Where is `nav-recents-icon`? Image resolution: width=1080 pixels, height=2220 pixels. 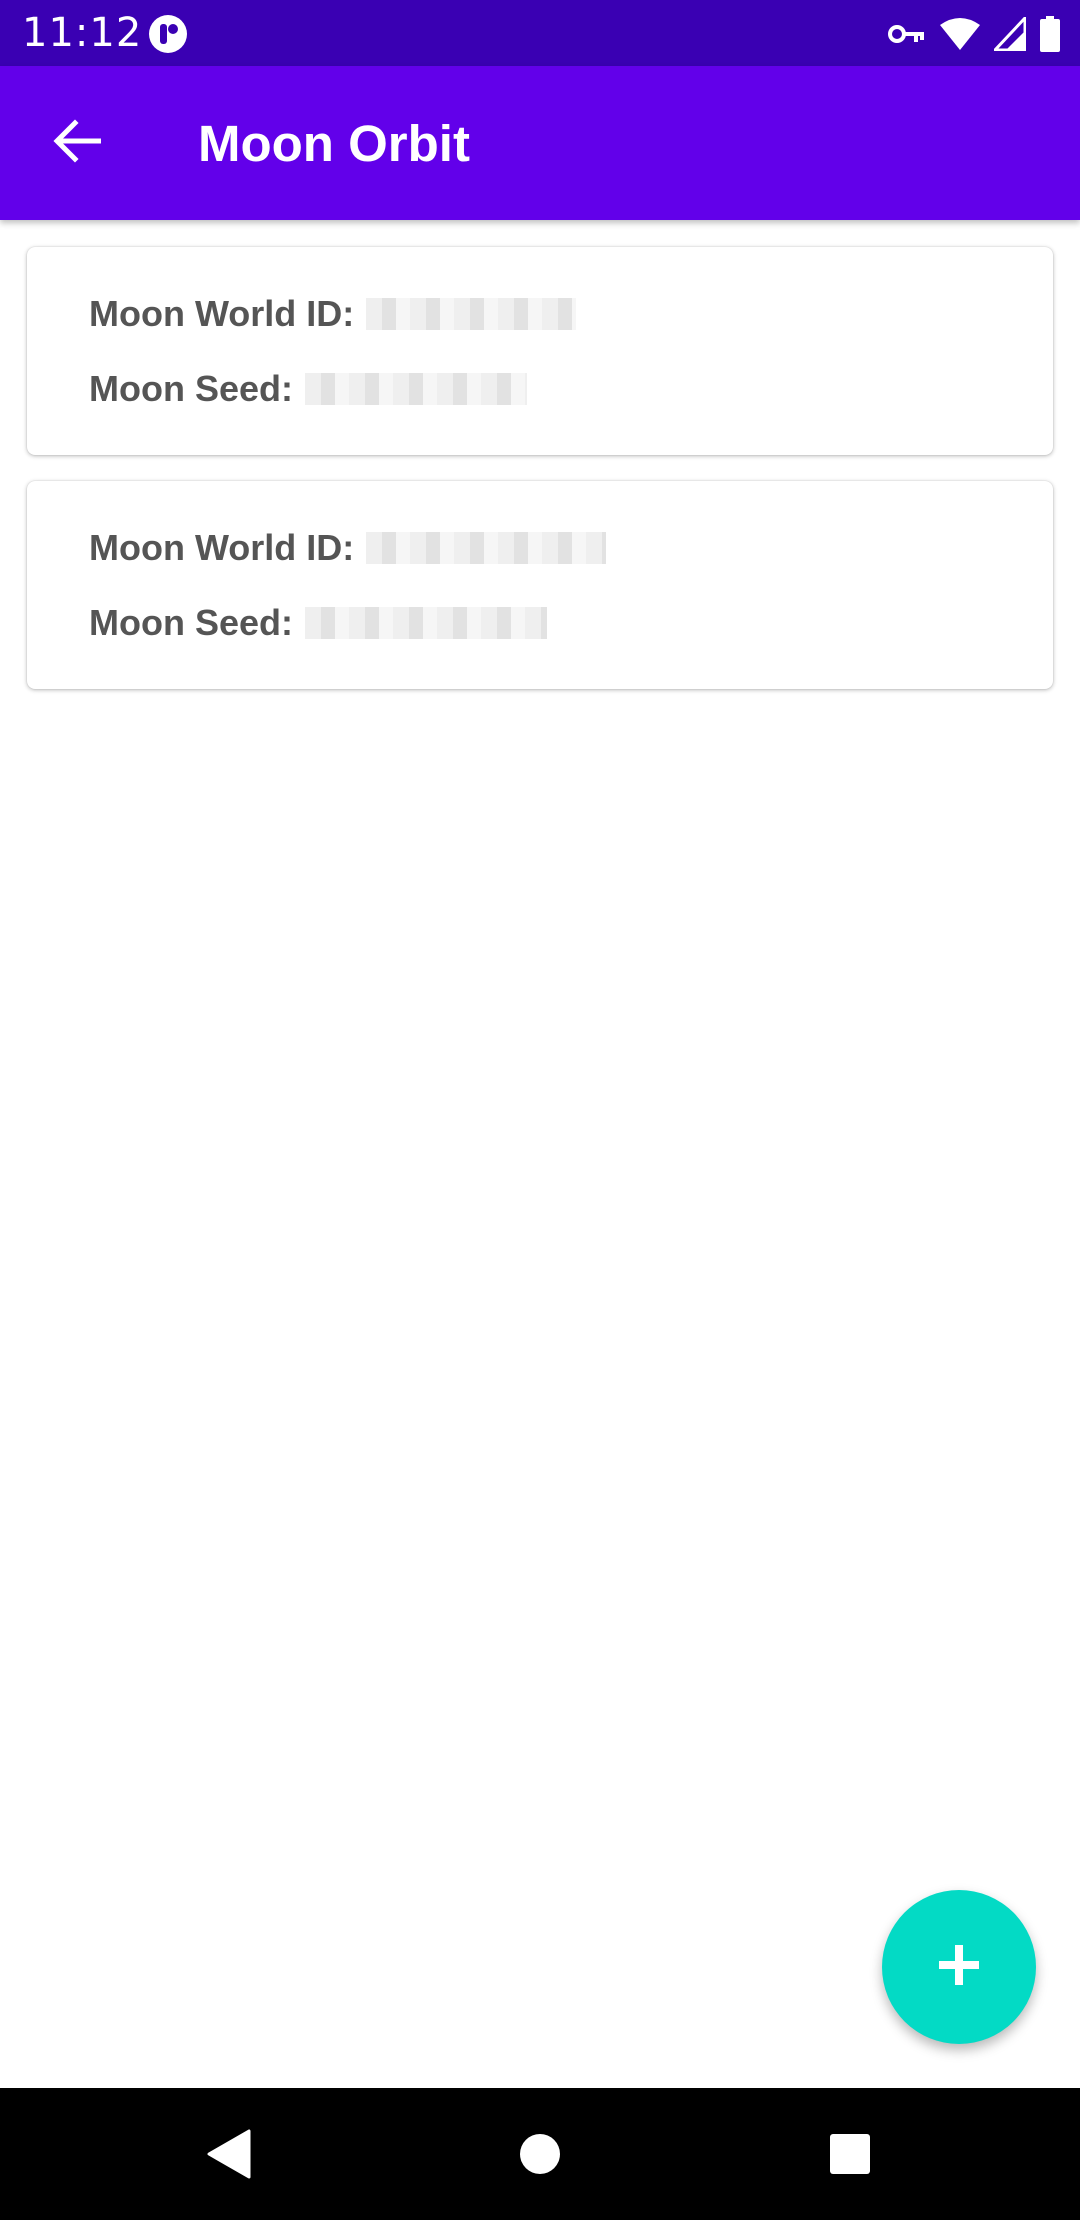 nav-recents-icon is located at coordinates (850, 2156).